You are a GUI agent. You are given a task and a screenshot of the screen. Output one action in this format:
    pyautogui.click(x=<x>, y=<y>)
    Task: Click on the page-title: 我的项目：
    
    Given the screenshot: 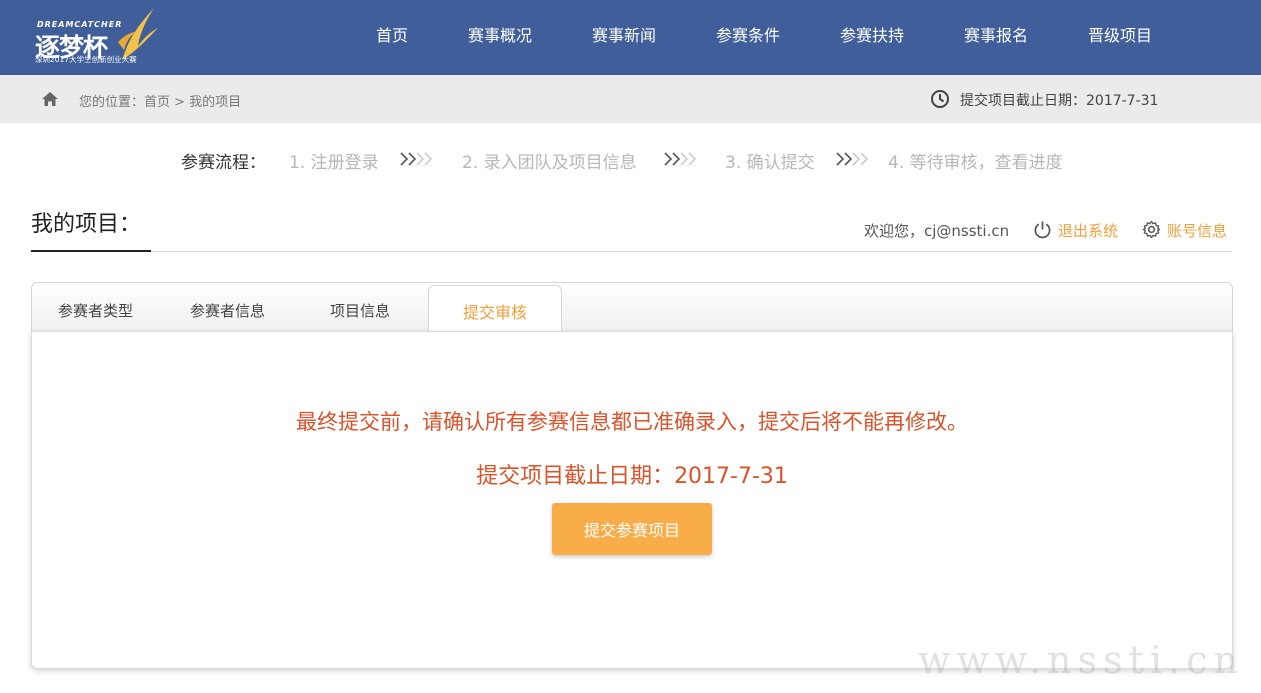 What is the action you would take?
    pyautogui.click(x=86, y=224)
    